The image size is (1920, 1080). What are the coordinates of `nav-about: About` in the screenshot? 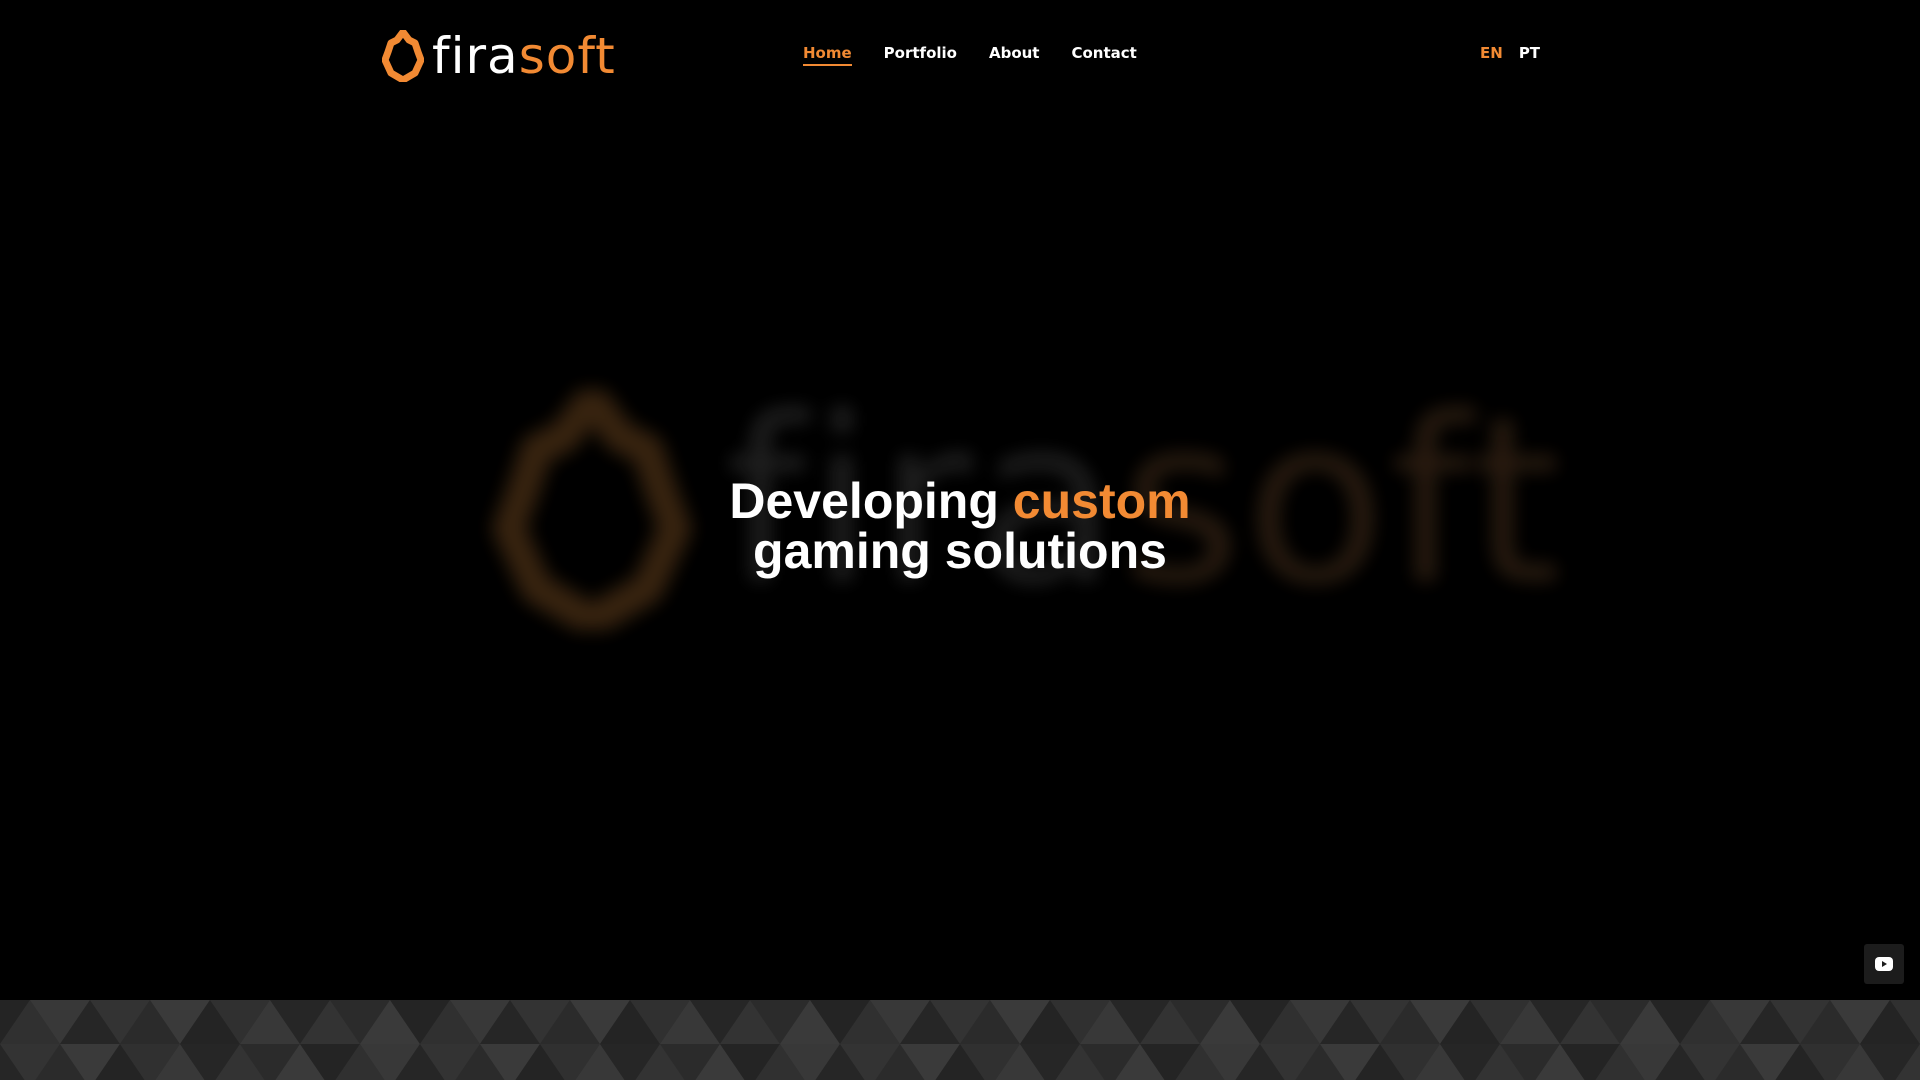 It's located at (1014, 55).